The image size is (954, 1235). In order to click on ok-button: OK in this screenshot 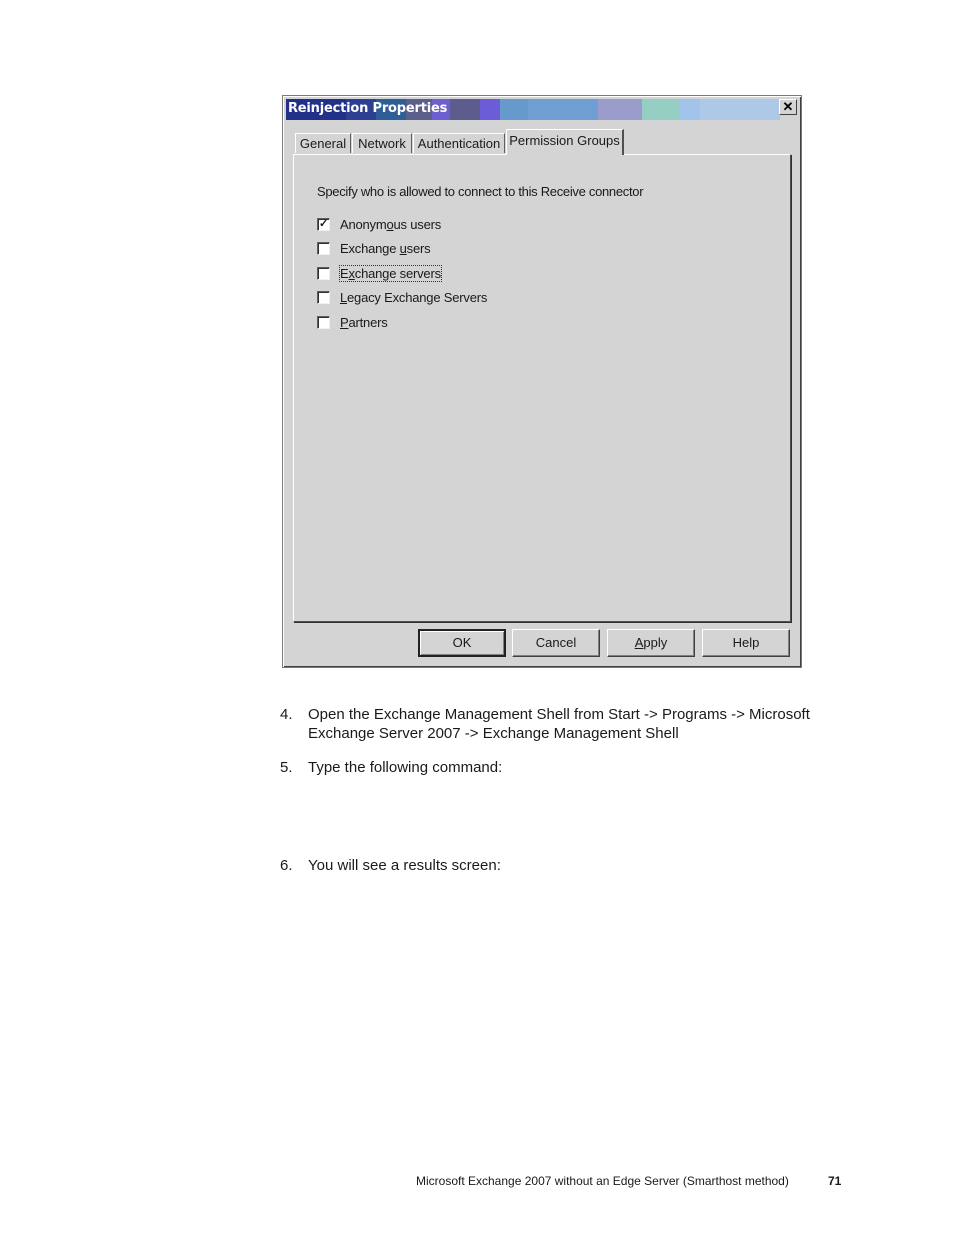, I will do `click(462, 643)`.